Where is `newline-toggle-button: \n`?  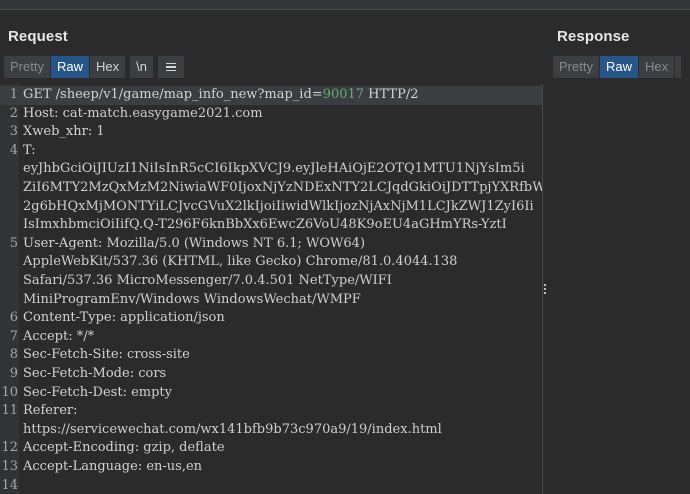 newline-toggle-button: \n is located at coordinates (141, 67).